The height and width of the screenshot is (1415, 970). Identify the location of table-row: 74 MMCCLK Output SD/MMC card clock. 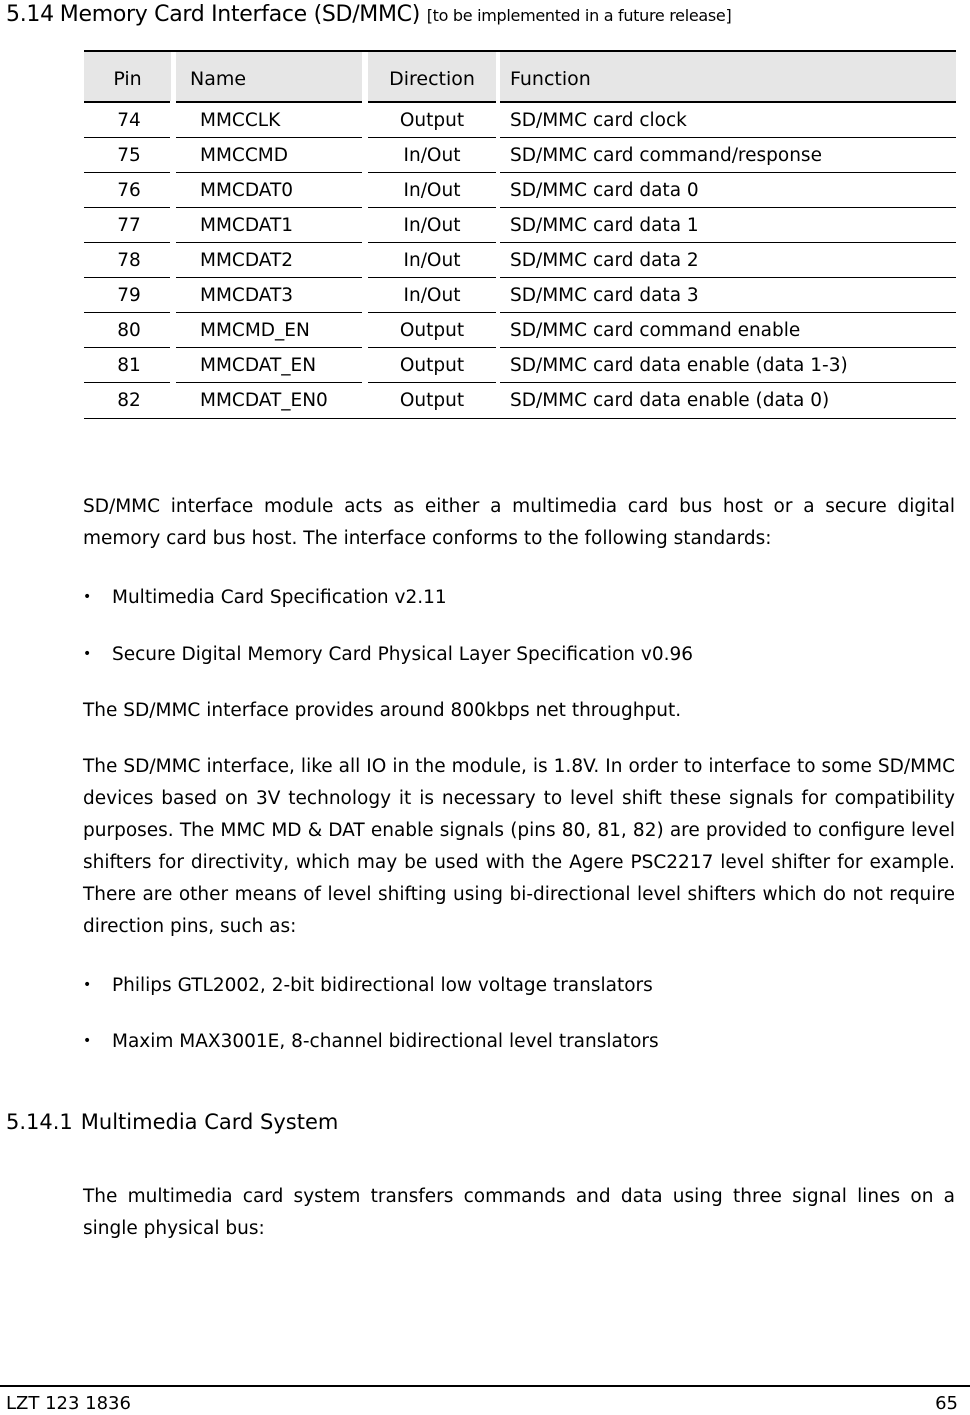
(520, 120).